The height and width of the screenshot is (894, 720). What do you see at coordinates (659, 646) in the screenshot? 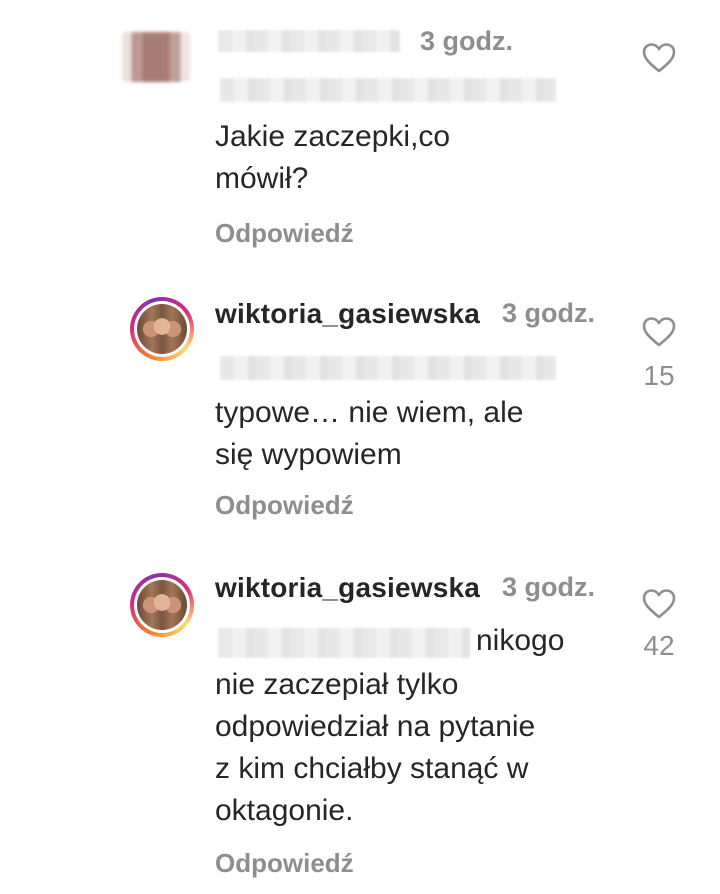
I see `like-count: 42` at bounding box center [659, 646].